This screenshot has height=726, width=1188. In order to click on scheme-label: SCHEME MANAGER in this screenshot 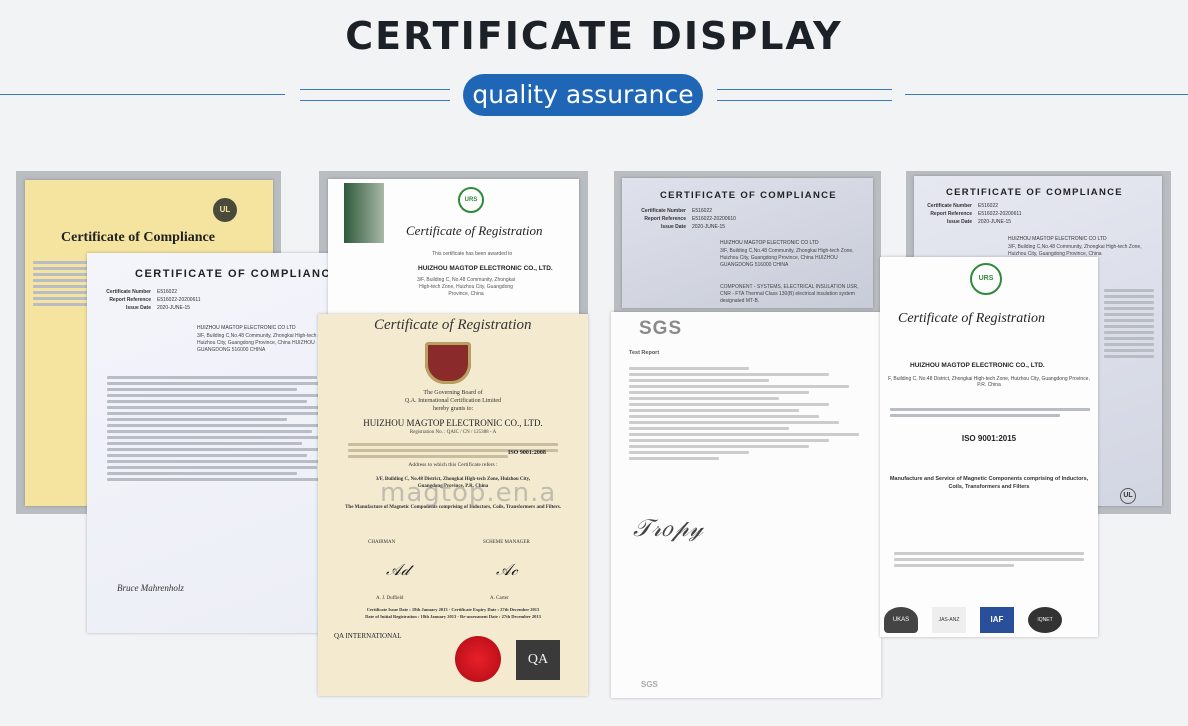, I will do `click(506, 542)`.